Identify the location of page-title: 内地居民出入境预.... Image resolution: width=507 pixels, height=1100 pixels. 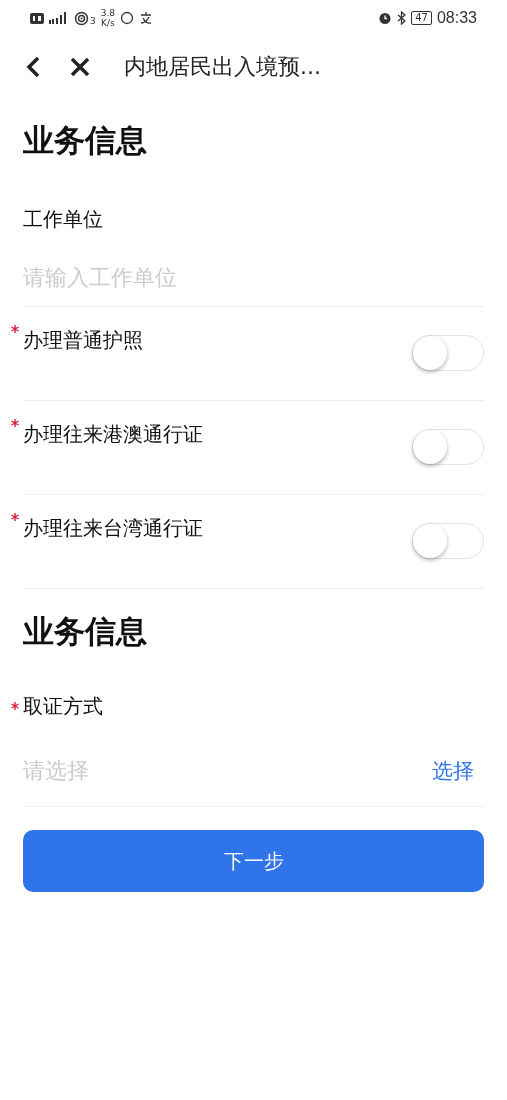
(222, 67).